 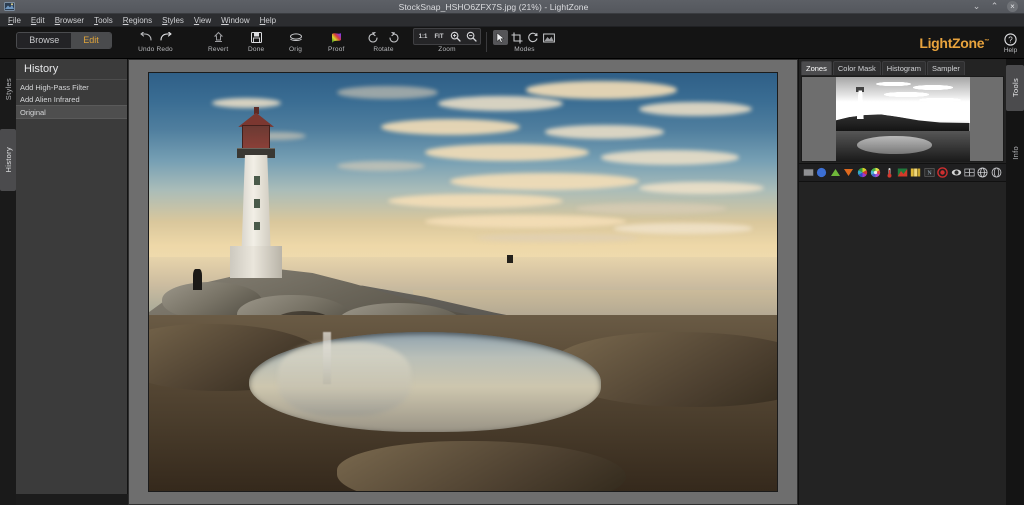 I want to click on redo-arrow-icon, so click(x=165, y=37).